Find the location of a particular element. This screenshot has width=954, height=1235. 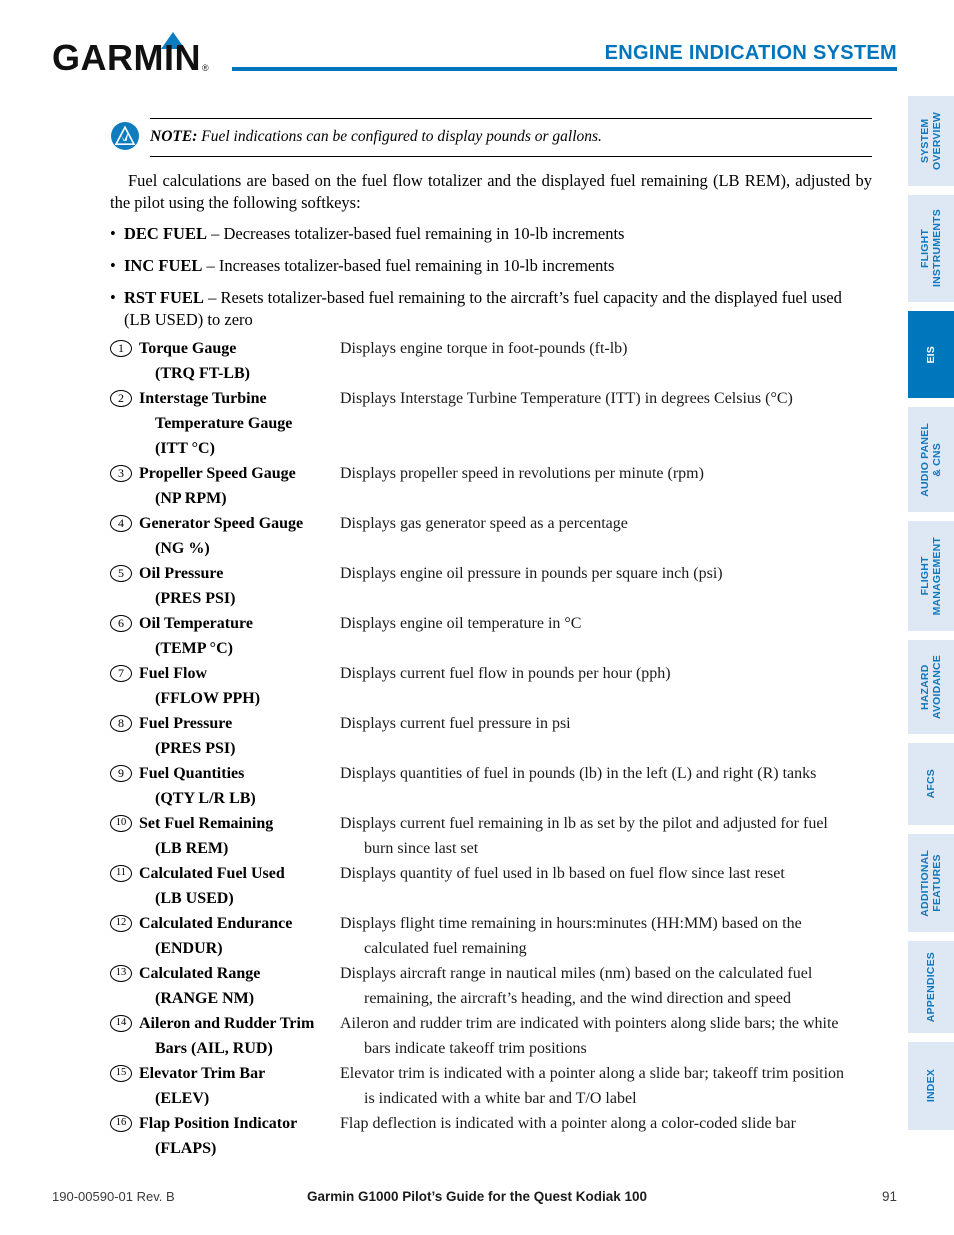

section-tab-label: SYSTEM OVERVIEW is located at coordinates (931, 140).